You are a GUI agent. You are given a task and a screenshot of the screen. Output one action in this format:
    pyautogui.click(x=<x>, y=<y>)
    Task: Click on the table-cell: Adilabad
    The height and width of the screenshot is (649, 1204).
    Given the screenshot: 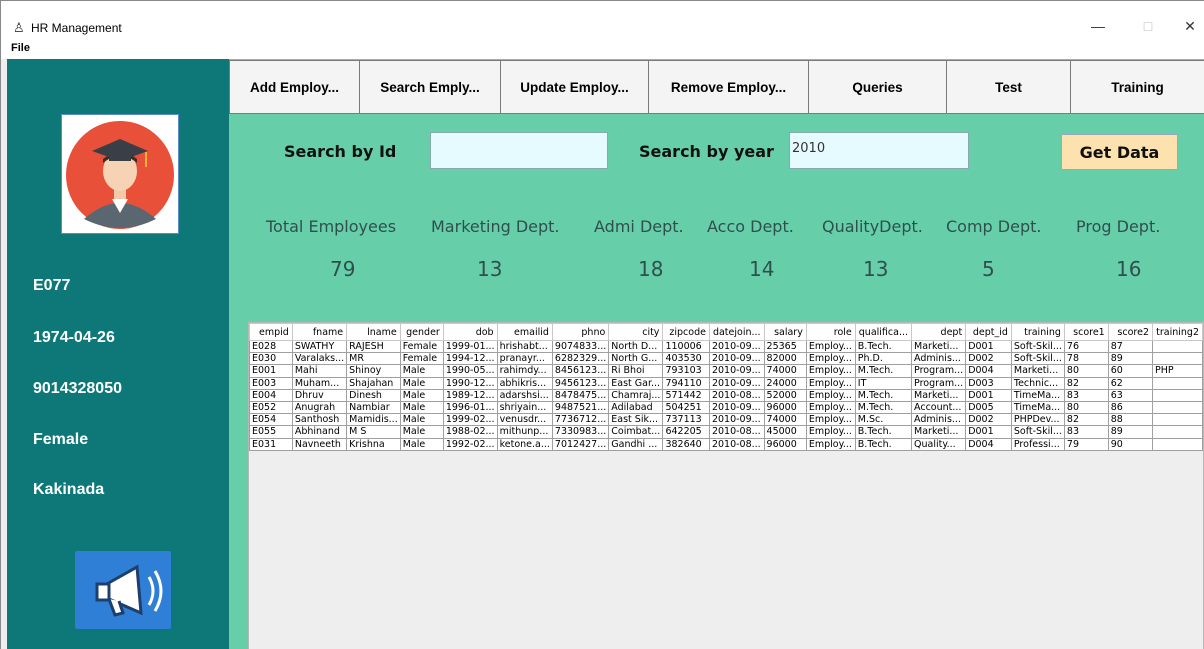 What is the action you would take?
    pyautogui.click(x=636, y=407)
    